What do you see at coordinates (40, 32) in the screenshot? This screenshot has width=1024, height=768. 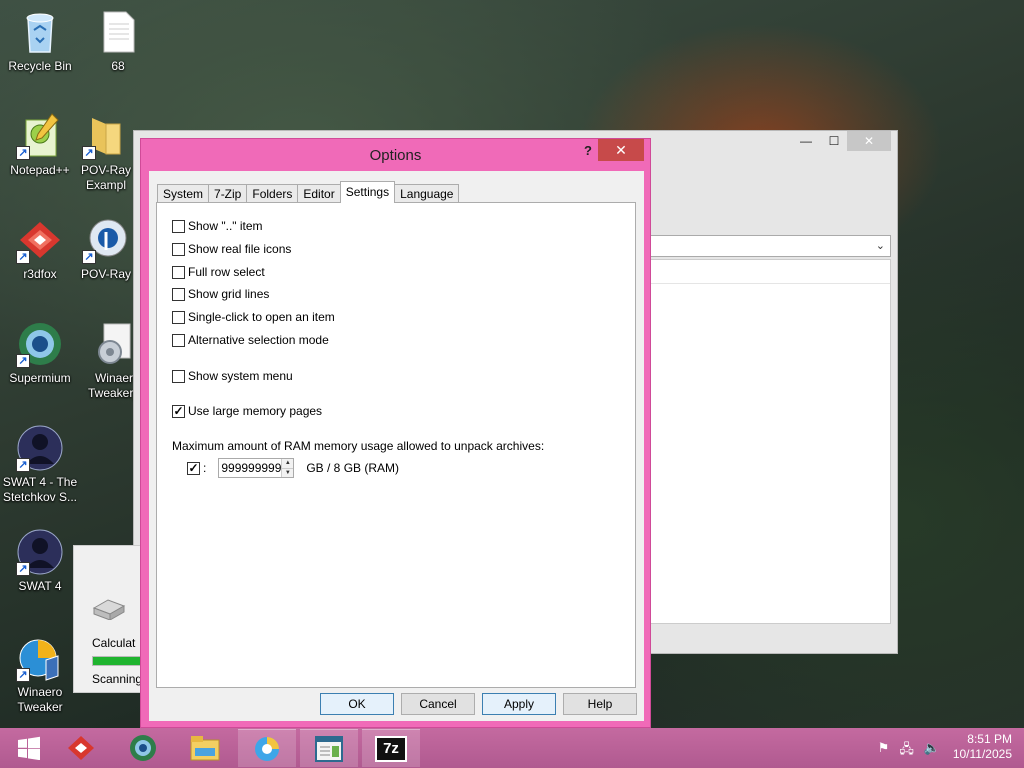 I see `recycle-bin-icon` at bounding box center [40, 32].